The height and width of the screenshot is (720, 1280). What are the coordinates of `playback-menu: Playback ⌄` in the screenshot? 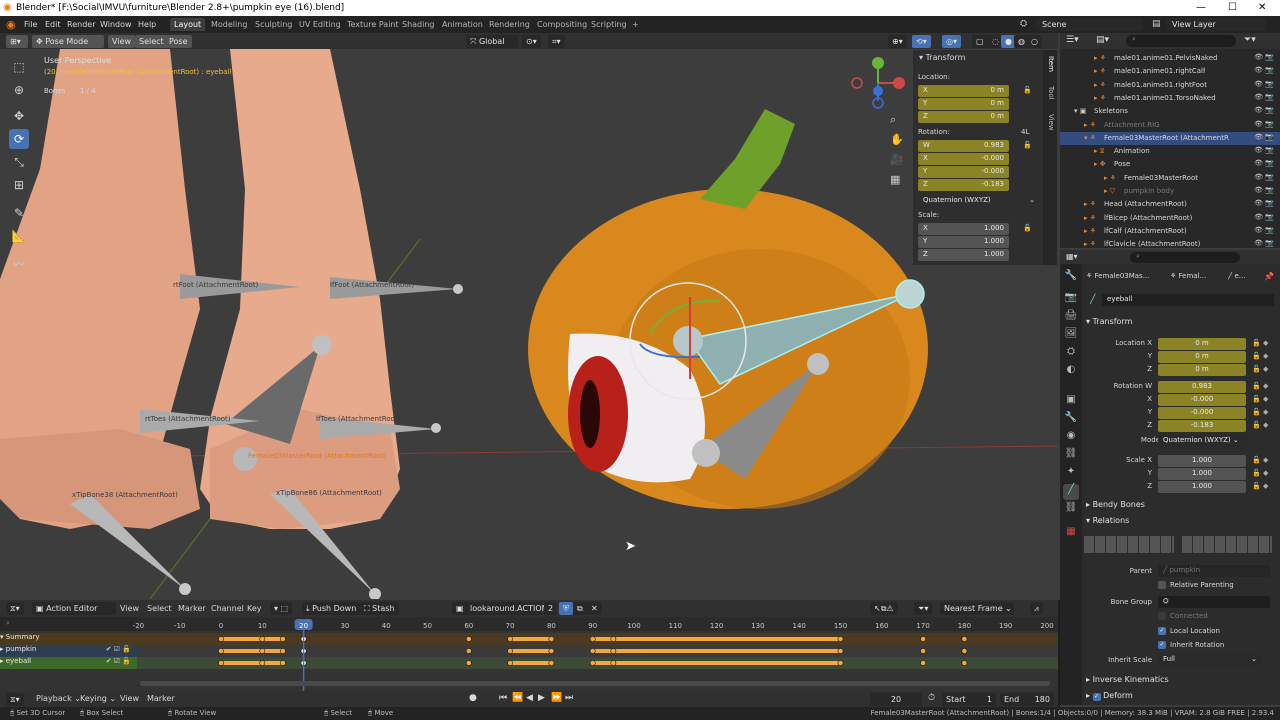 It's located at (58, 698).